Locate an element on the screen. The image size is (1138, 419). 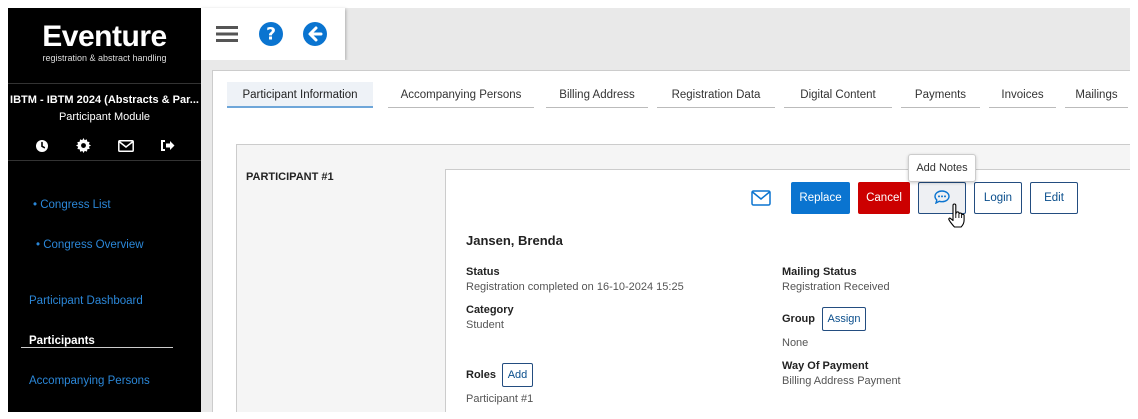
tab-mailings: Mailings is located at coordinates (1096, 95).